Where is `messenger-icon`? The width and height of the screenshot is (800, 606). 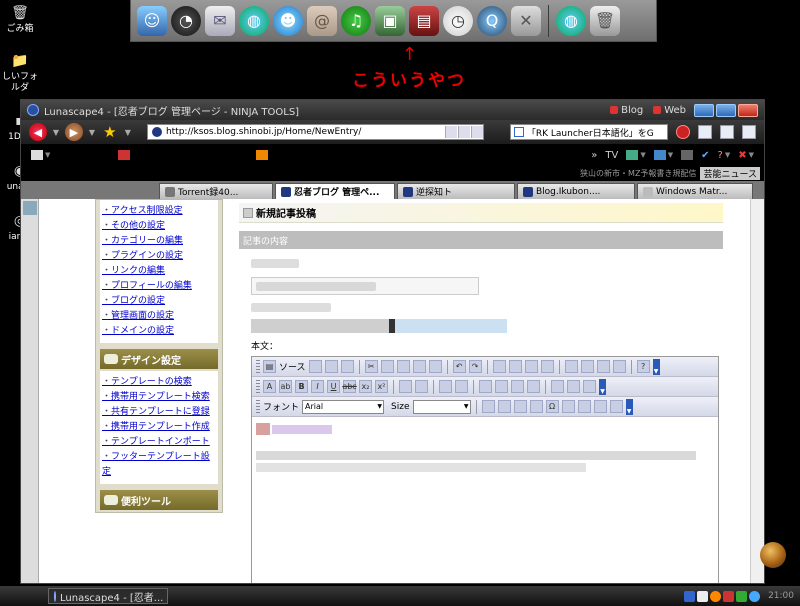 messenger-icon is located at coordinates (755, 596).